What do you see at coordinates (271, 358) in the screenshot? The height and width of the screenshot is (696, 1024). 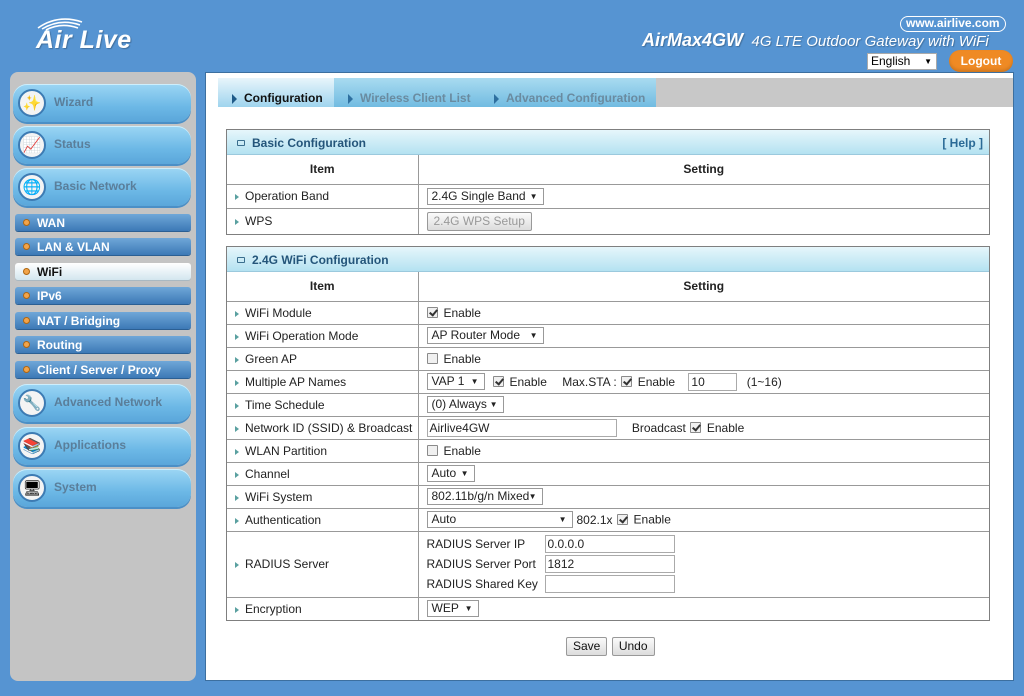 I see `green-ap-label: Green AP` at bounding box center [271, 358].